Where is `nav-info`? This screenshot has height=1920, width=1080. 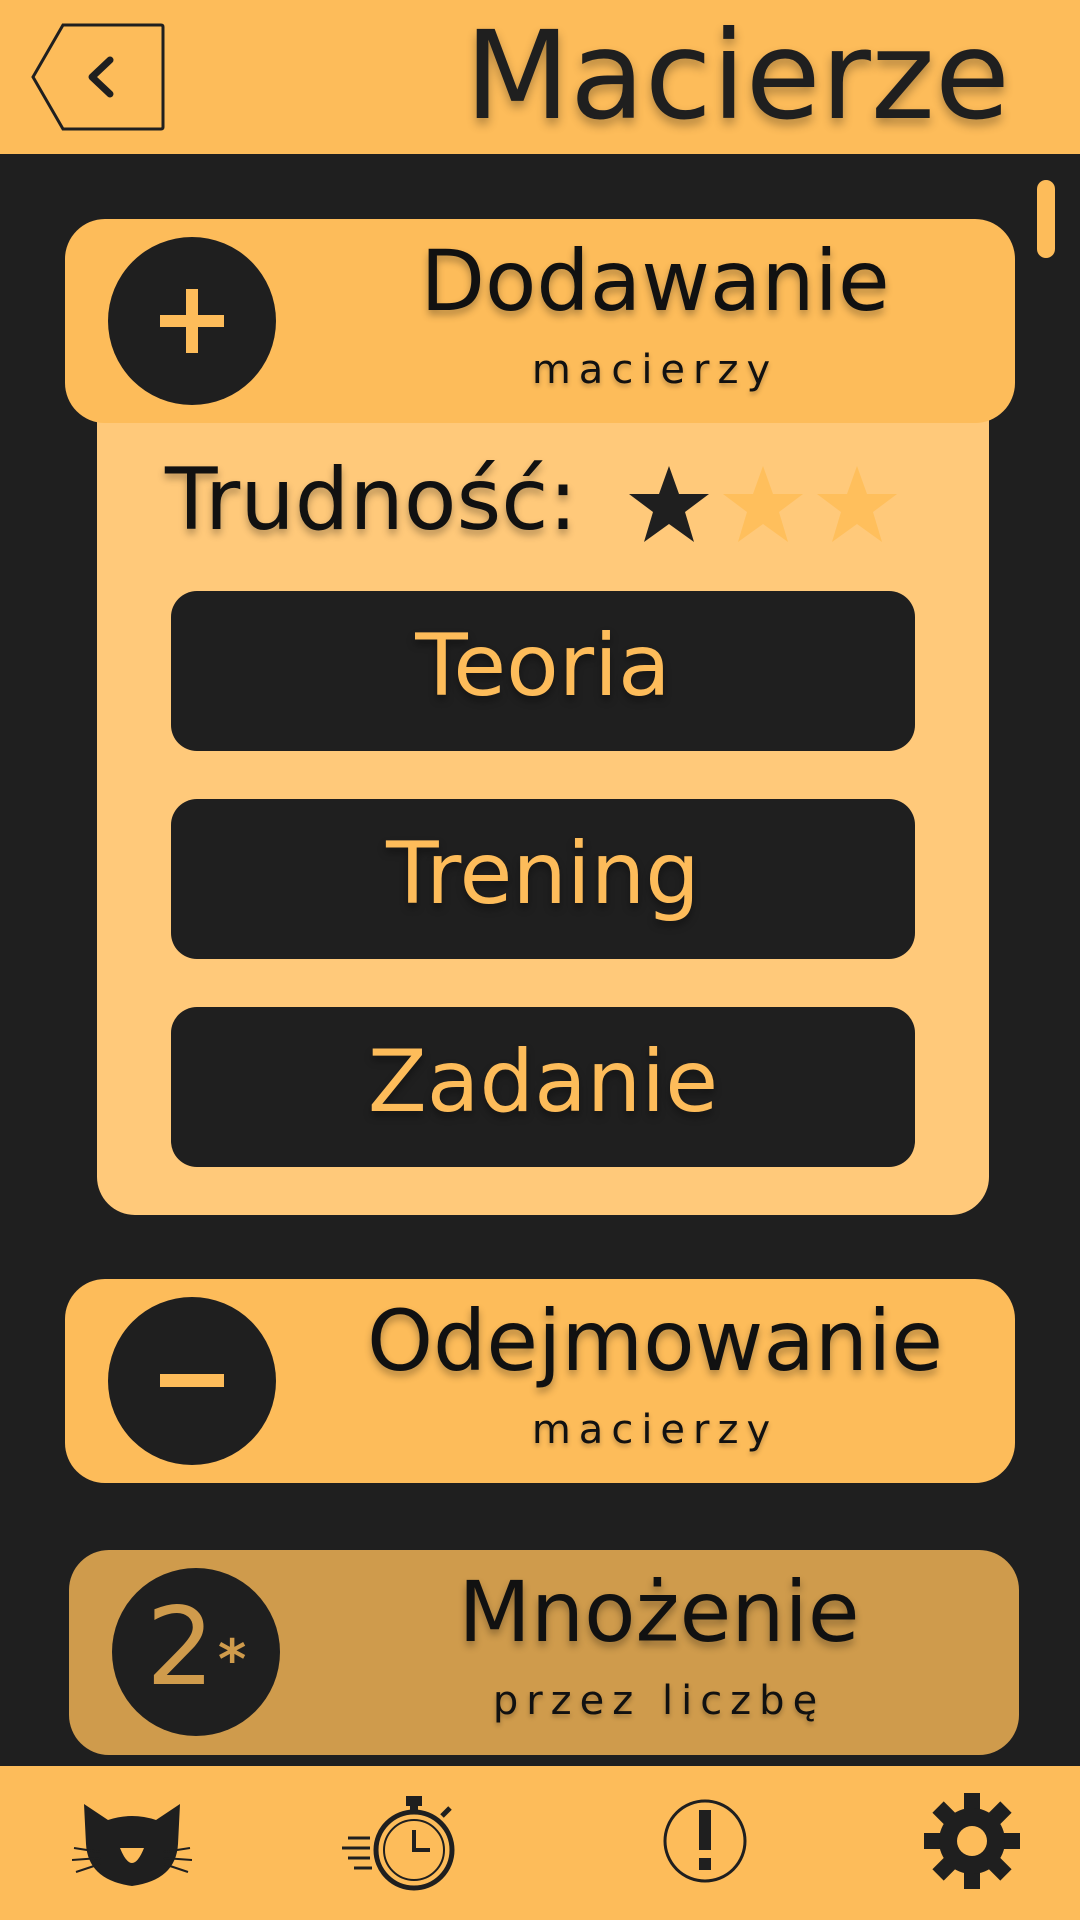 nav-info is located at coordinates (705, 1841).